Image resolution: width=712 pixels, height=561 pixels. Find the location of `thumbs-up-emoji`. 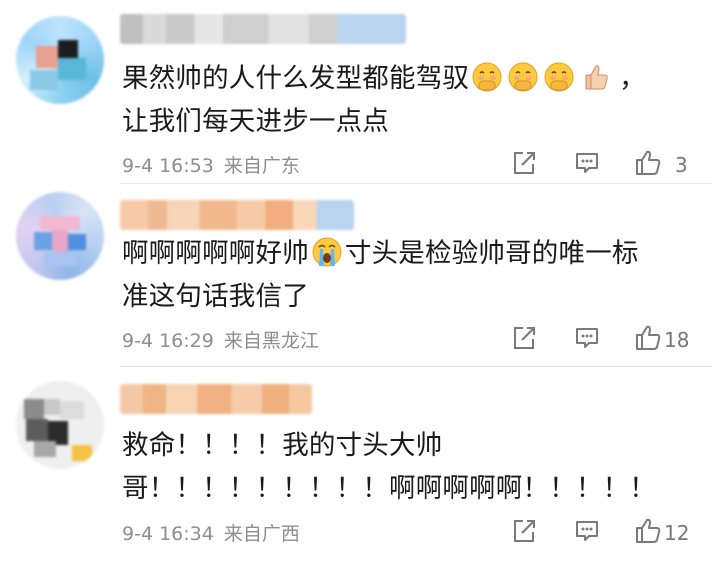

thumbs-up-emoji is located at coordinates (595, 77).